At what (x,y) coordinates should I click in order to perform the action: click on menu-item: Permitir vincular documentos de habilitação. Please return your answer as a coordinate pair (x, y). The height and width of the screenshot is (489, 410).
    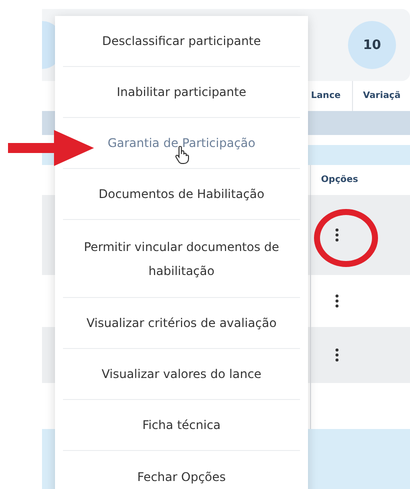
    Looking at the image, I should click on (181, 259).